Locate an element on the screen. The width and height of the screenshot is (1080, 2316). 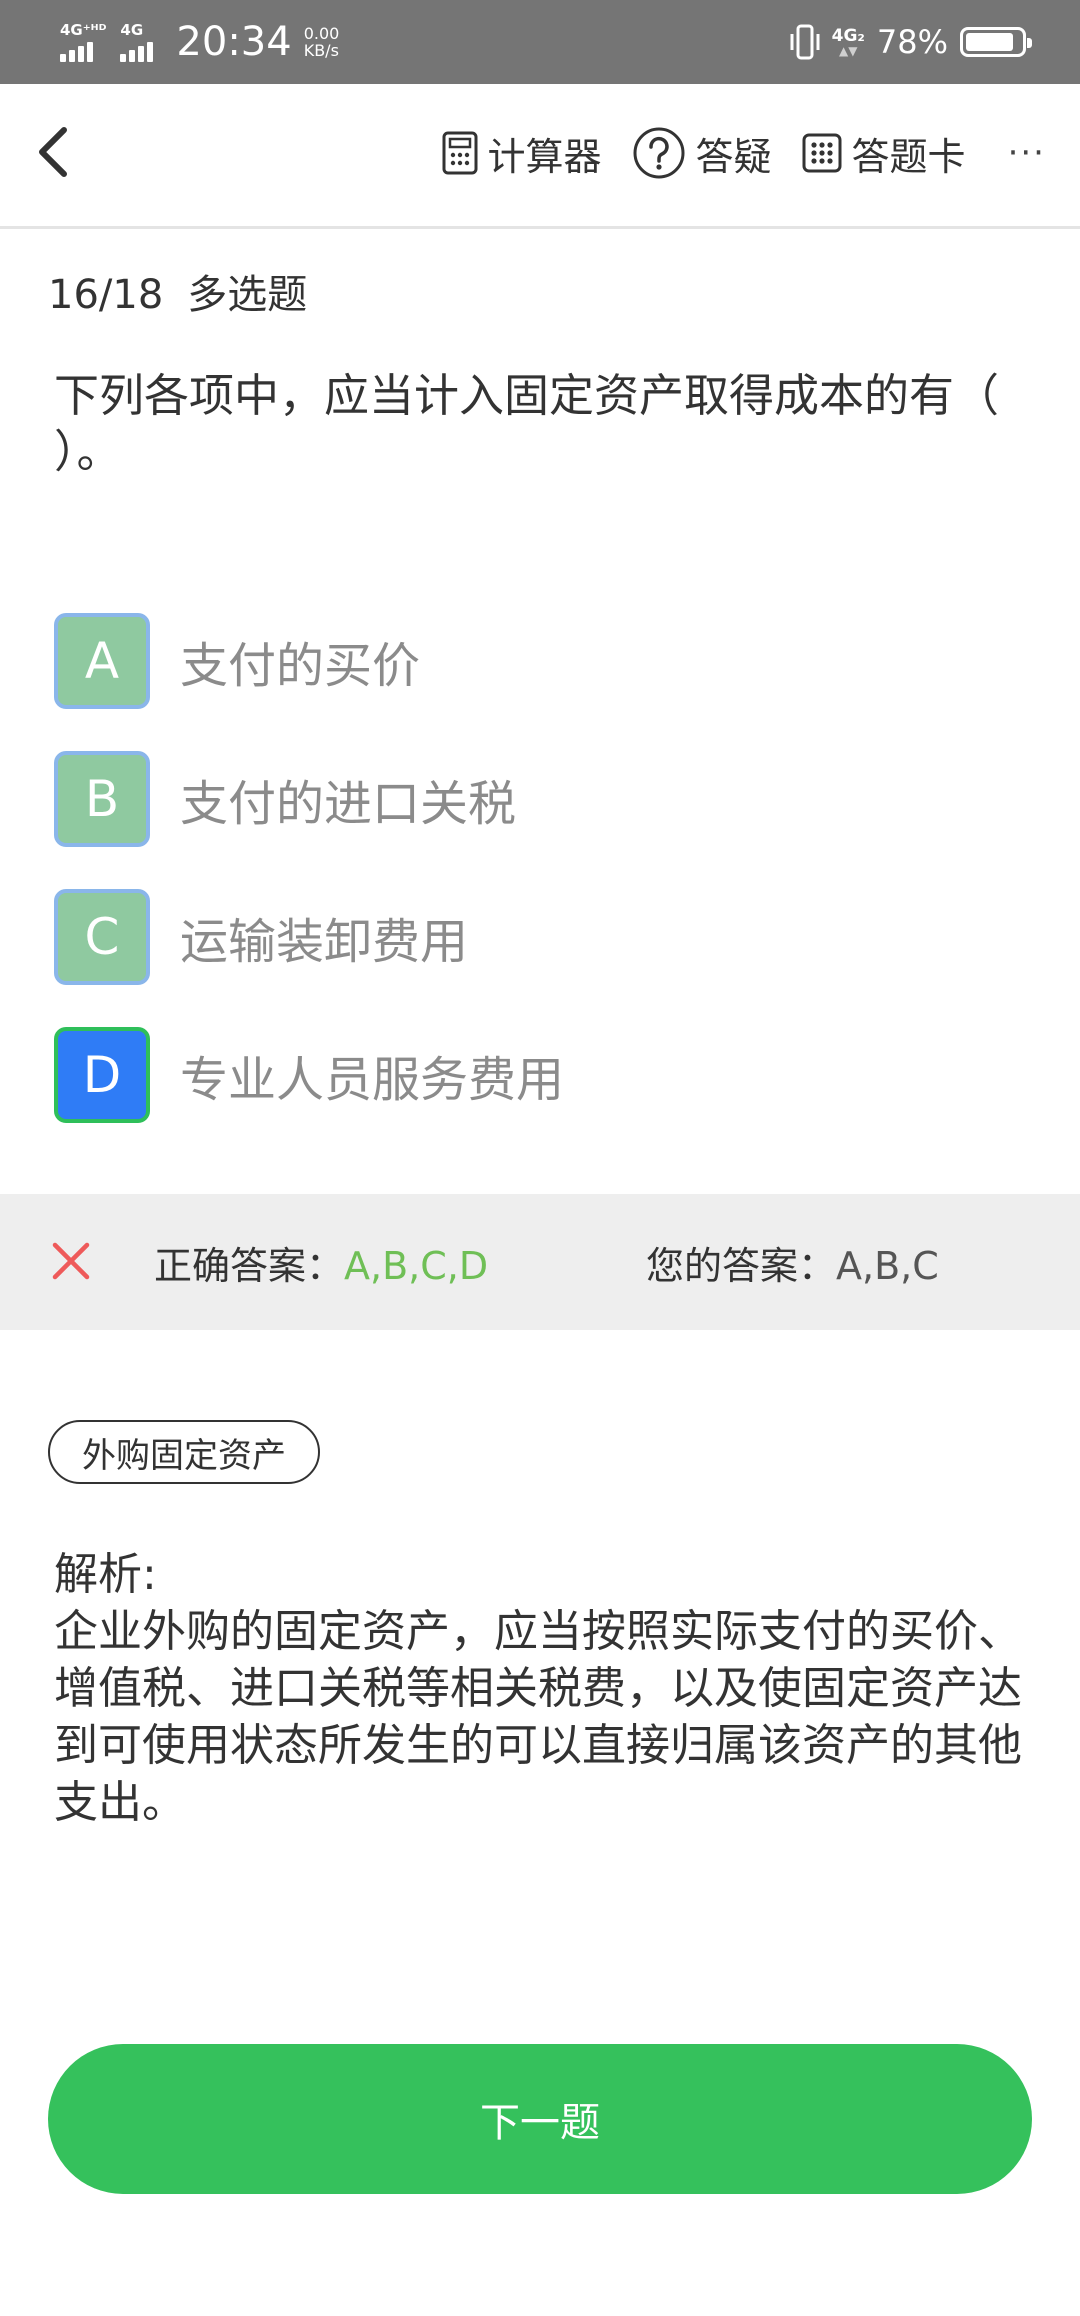
answer-card-label: 答题卡 is located at coordinates (908, 156).